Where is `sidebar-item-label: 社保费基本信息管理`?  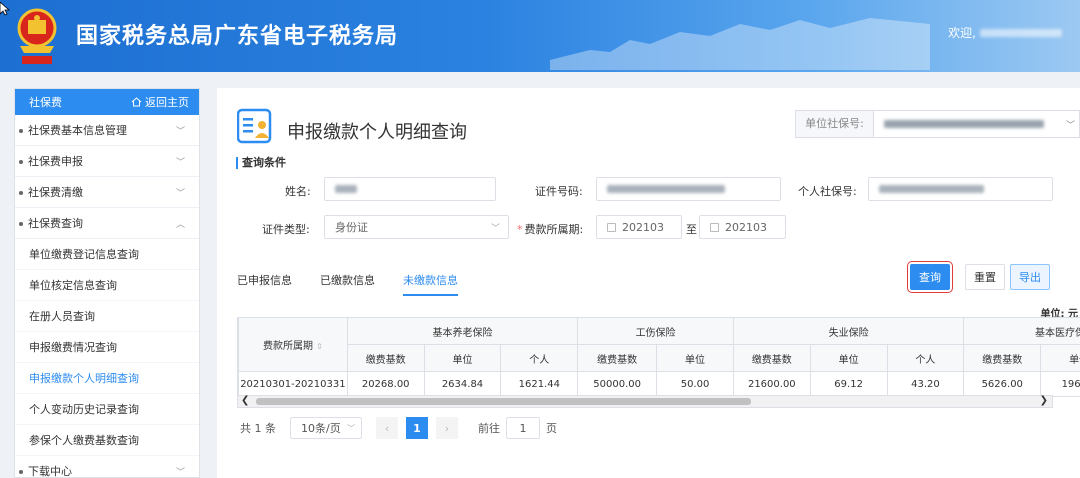 sidebar-item-label: 社保费基本信息管理 is located at coordinates (77, 130).